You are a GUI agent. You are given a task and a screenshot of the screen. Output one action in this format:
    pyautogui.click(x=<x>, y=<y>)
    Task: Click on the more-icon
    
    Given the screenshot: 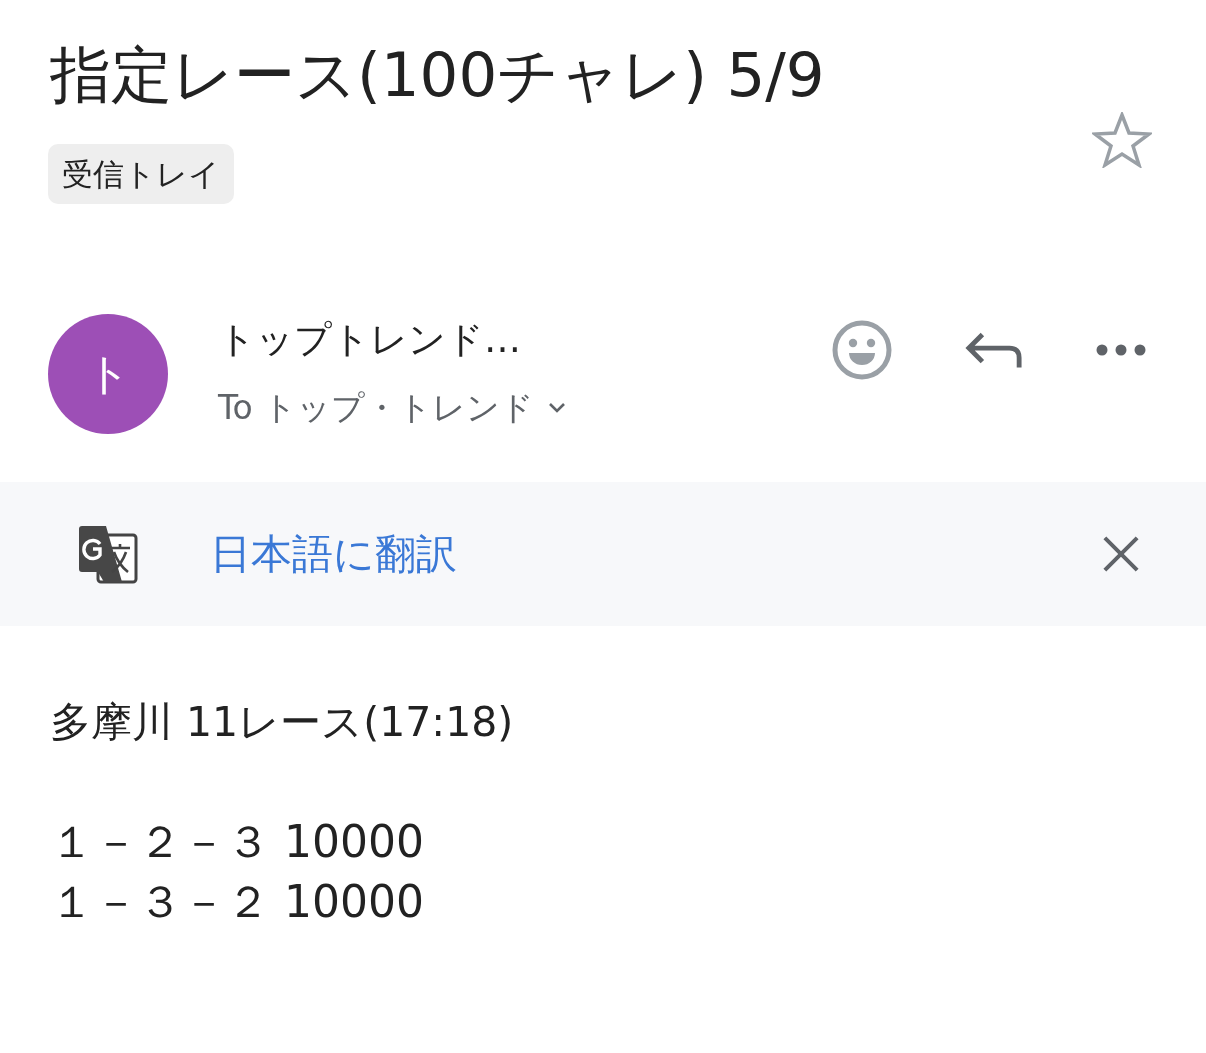 What is the action you would take?
    pyautogui.click(x=1121, y=350)
    